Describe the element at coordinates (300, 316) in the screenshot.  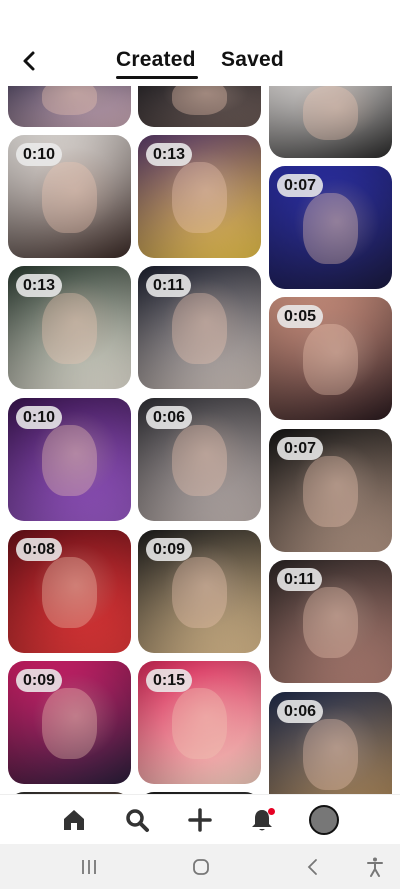
I see `video-duration-badge: 0:05` at that location.